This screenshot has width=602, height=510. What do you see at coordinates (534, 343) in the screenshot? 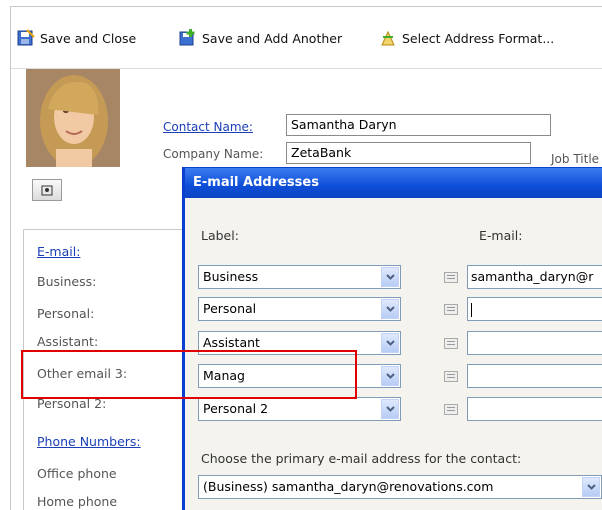
I see `email-field-assistant` at bounding box center [534, 343].